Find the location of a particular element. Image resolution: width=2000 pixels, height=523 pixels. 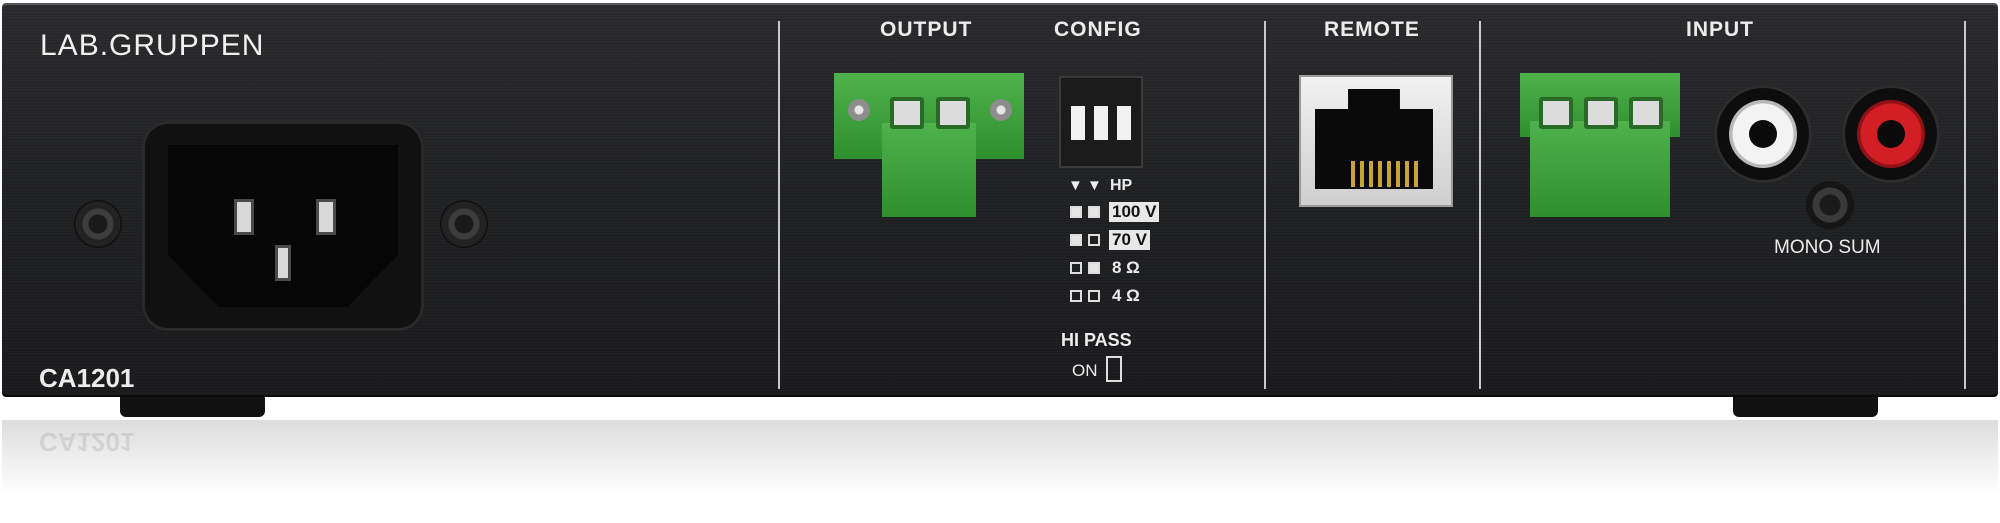

rca-right-center is located at coordinates (1891, 134).